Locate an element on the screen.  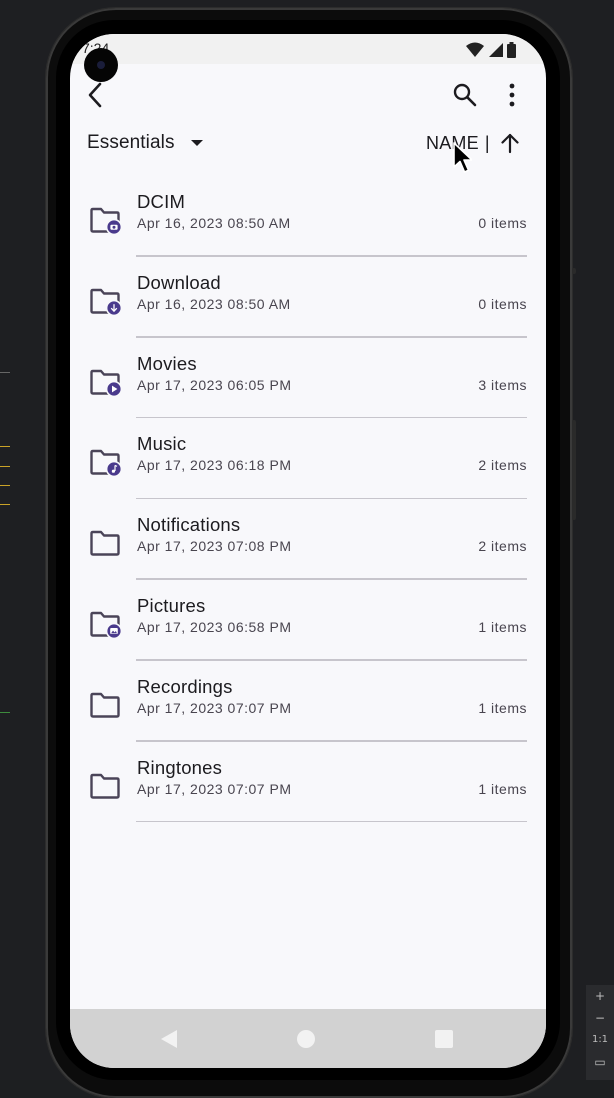
battery-icon is located at coordinates (511, 50).